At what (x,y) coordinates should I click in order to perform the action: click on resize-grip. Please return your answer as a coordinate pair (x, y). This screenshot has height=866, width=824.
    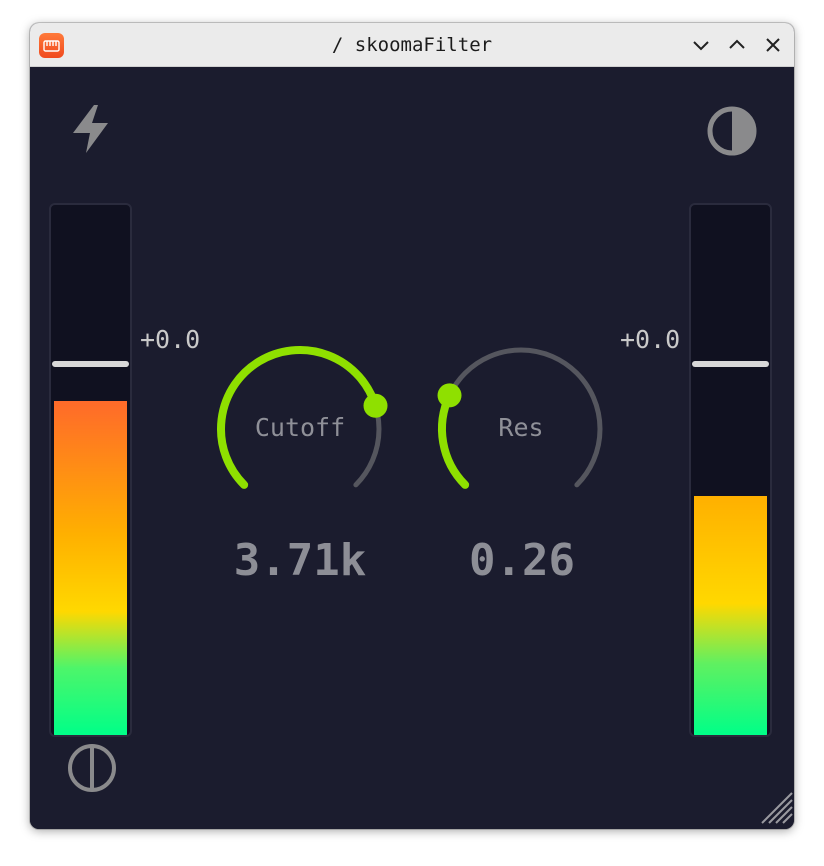
    Looking at the image, I should click on (775, 808).